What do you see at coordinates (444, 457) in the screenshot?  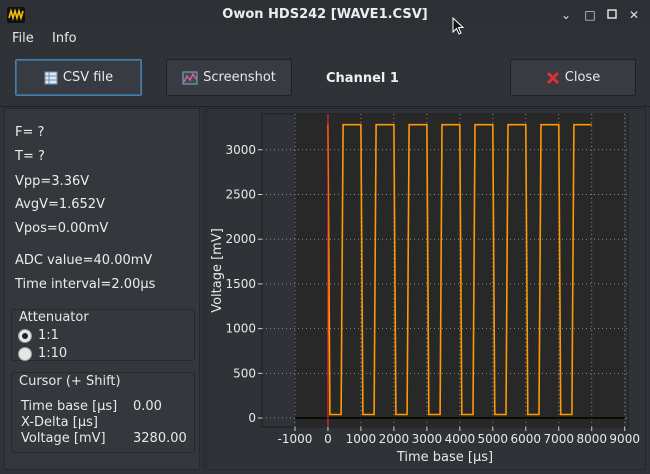 I see `x-axis-label: Time base [µs]` at bounding box center [444, 457].